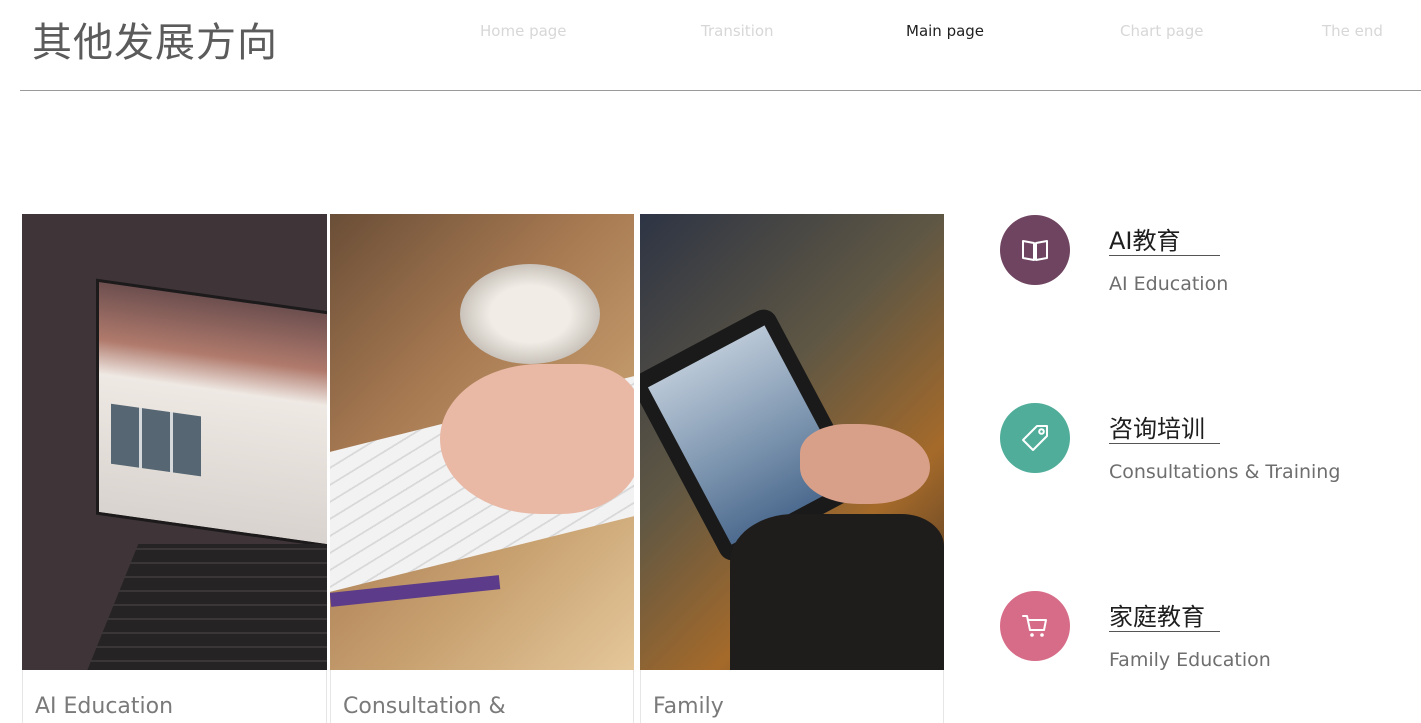 This screenshot has width=1421, height=723. Describe the element at coordinates (865, 464) in the screenshot. I see `tapping-hand` at that location.